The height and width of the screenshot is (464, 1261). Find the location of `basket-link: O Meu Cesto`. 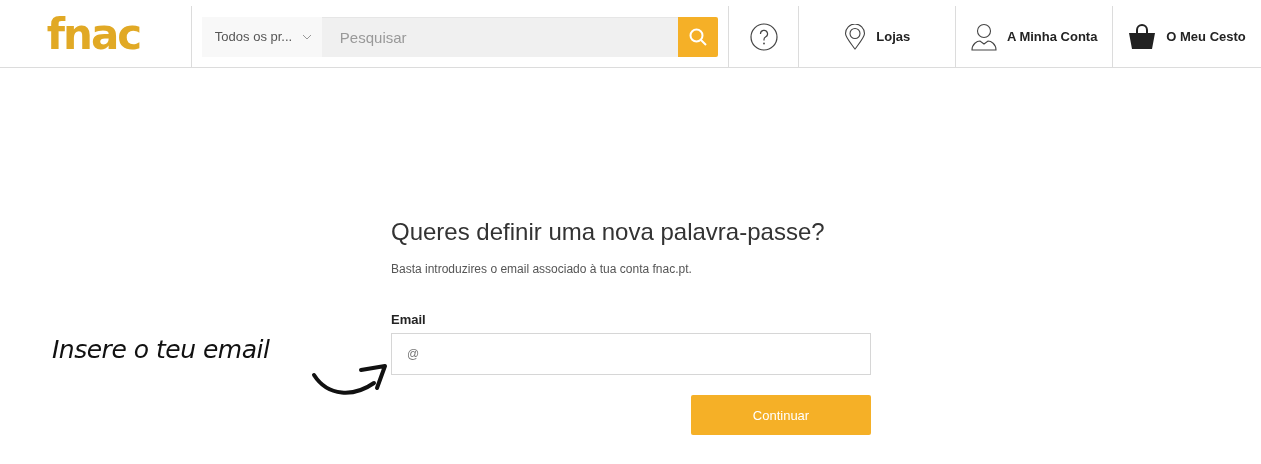

basket-link: O Meu Cesto is located at coordinates (1187, 36).